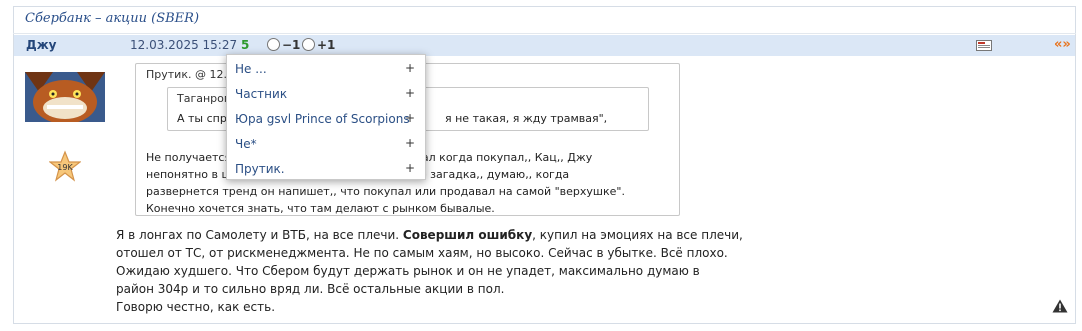 This screenshot has width=1082, height=331. I want to click on dropdown-item: Че* +, so click(326, 144).